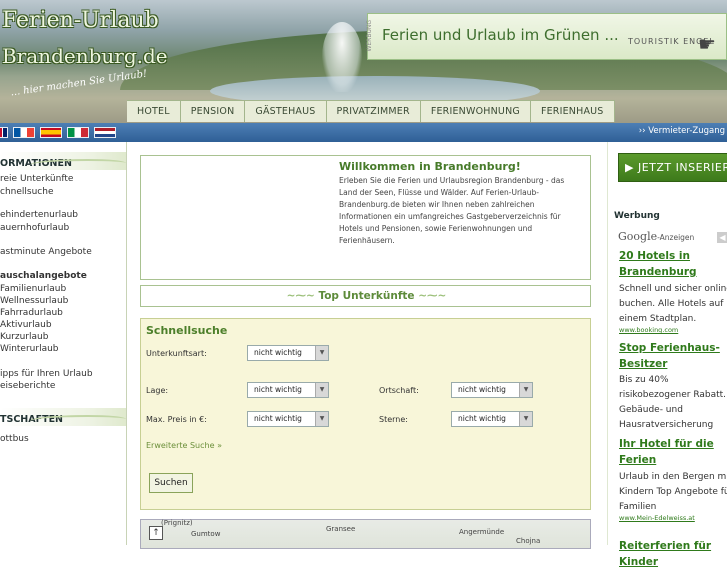 The image size is (727, 570). Describe the element at coordinates (184, 445) in the screenshot. I see `extended-search-link: Erweiterte Suche »` at that location.